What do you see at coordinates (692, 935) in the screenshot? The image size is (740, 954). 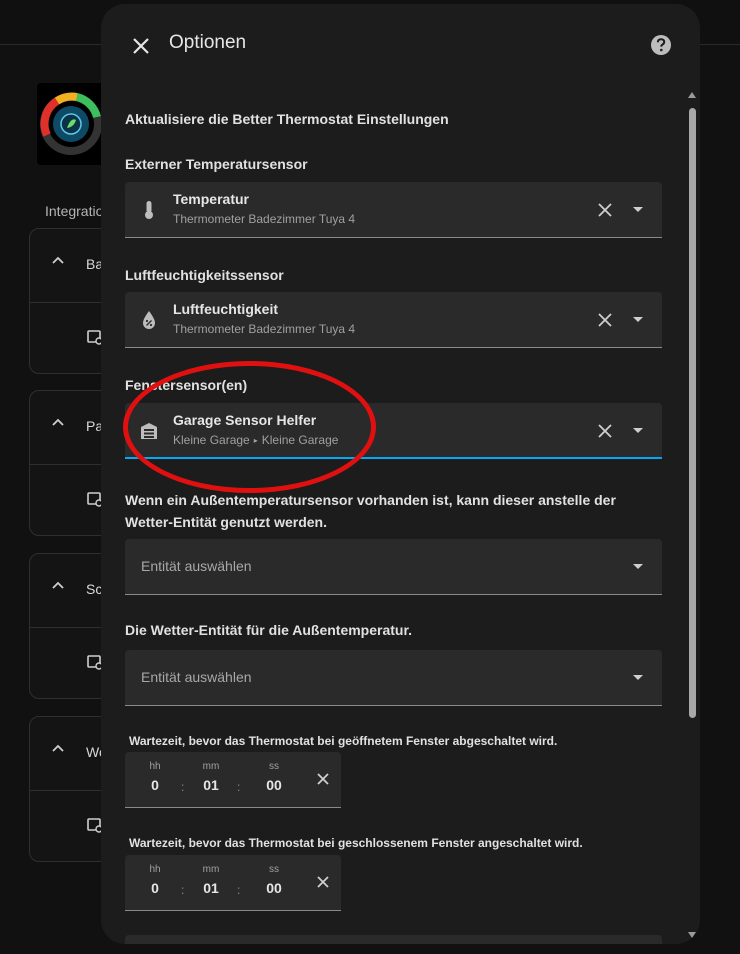 I see `scroll-down-arrow-icon` at bounding box center [692, 935].